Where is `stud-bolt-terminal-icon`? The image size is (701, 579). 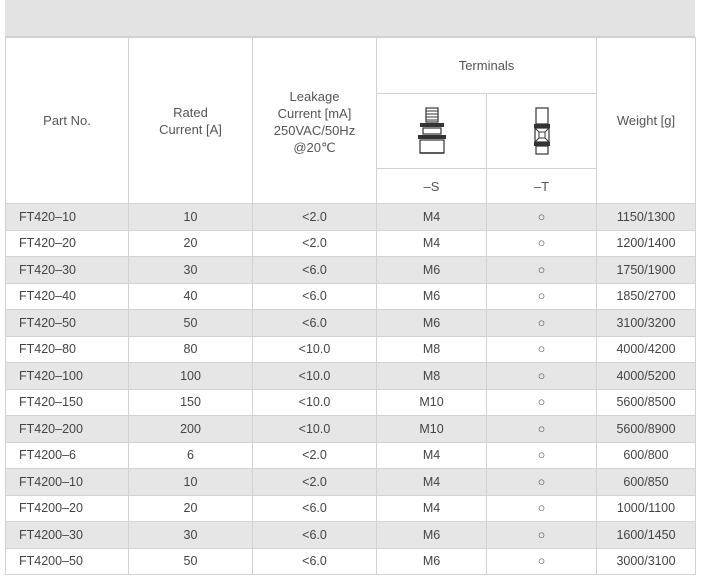
stud-bolt-terminal-icon is located at coordinates (431, 130).